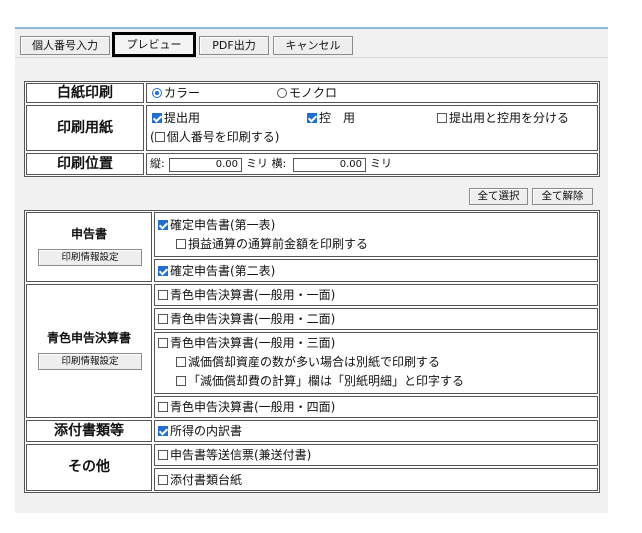 The image size is (642, 533). Describe the element at coordinates (89, 351) in the screenshot. I see `blue-group-cell: 青色申告決算書 印刷情報設定` at that location.